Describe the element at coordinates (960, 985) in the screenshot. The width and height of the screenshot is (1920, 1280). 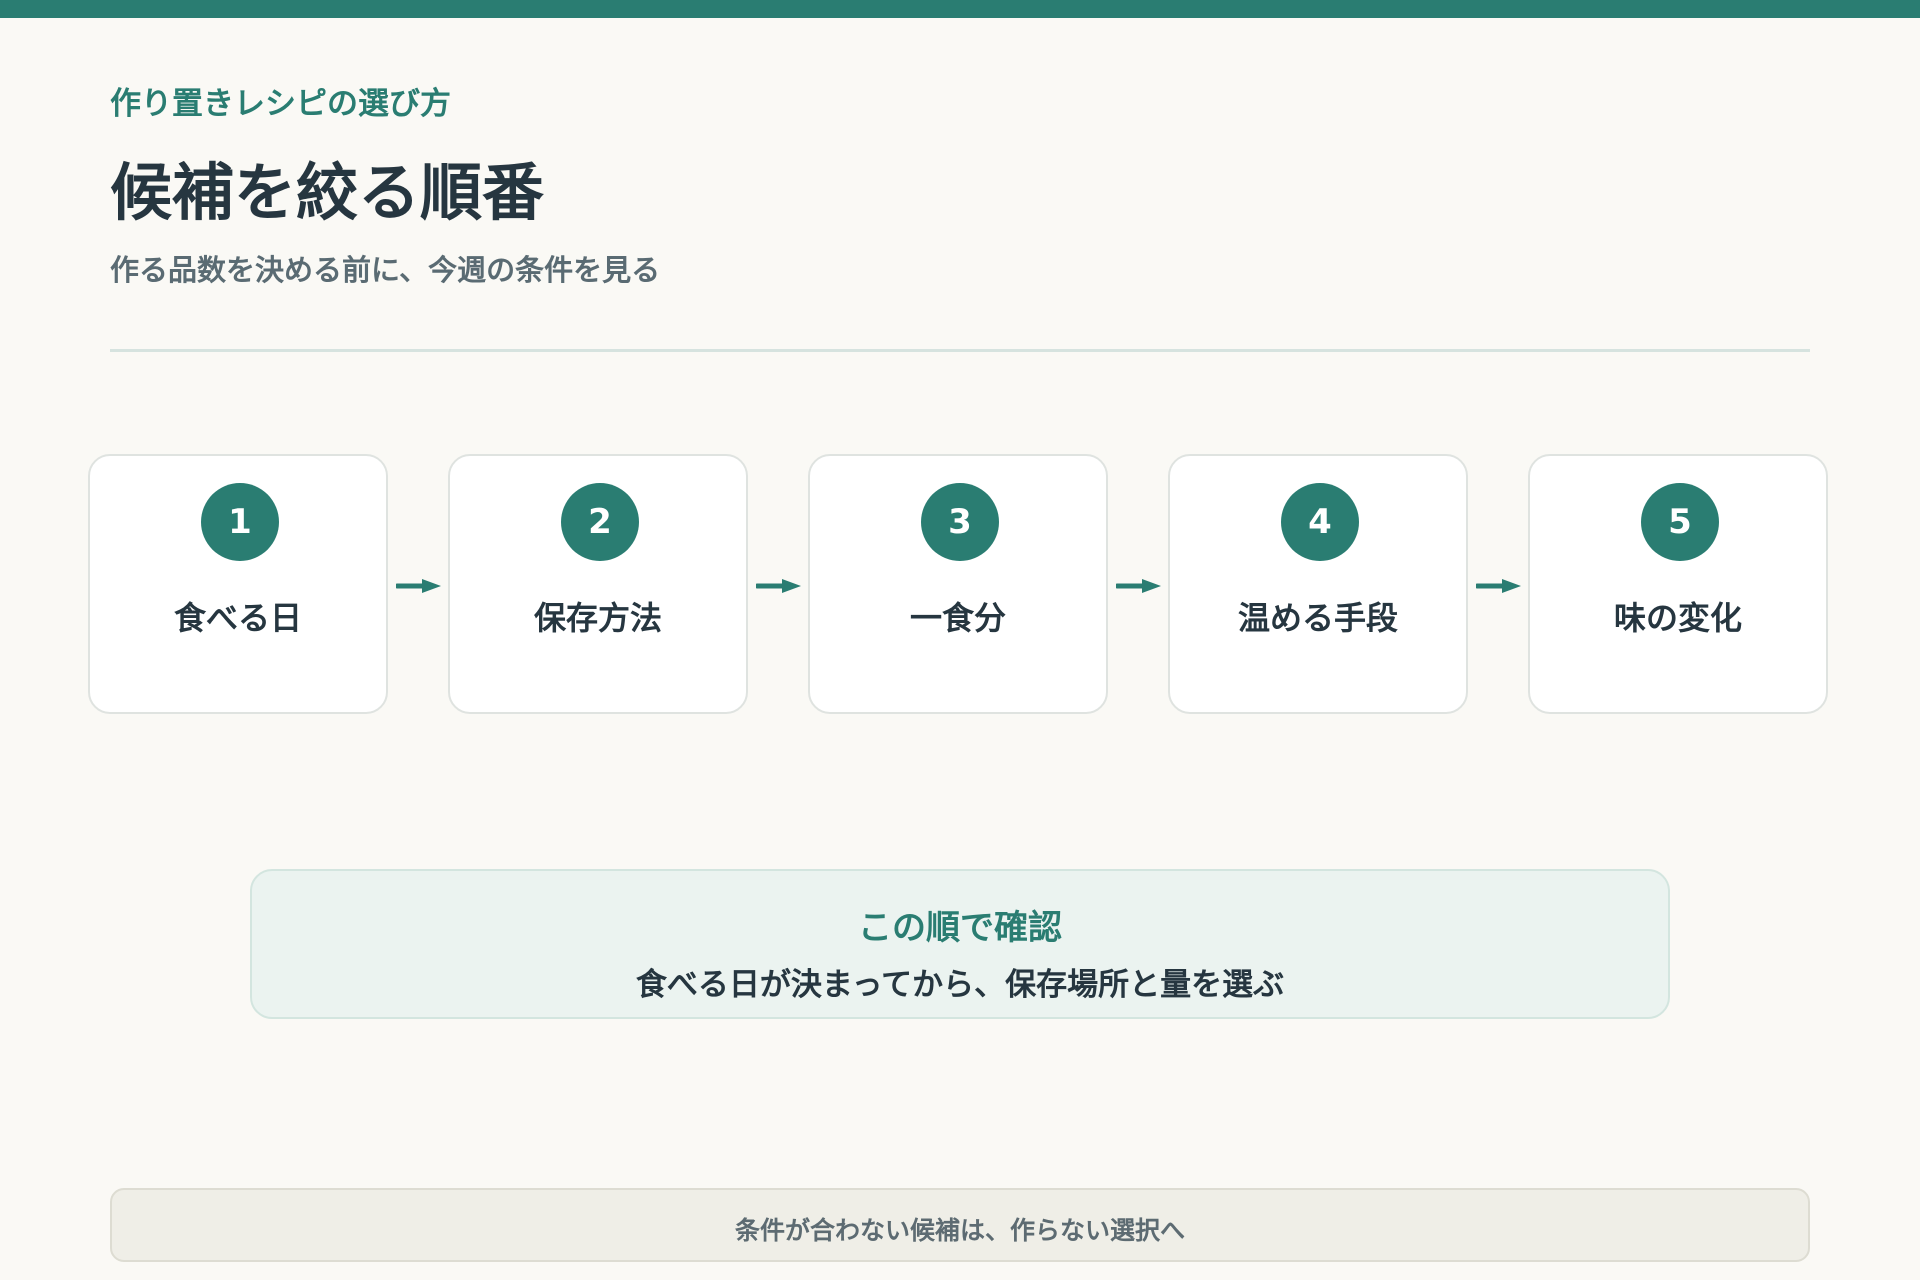
I see `note-body: 食べる日が決まってから、保存場所と量を選ぶ` at that location.